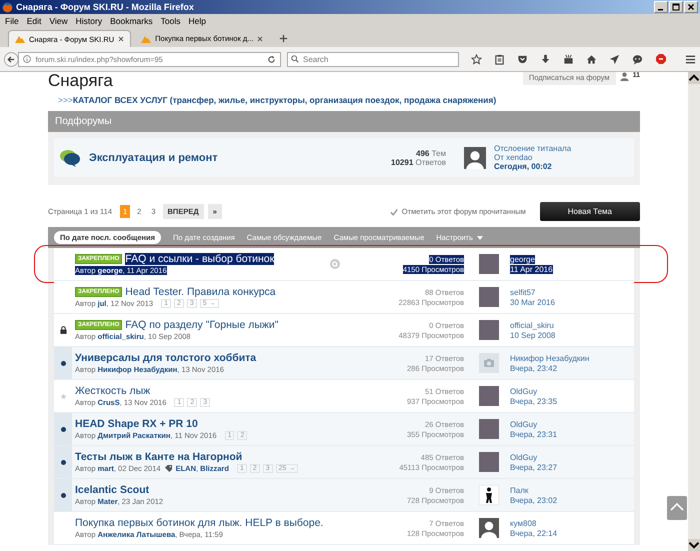 Image resolution: width=700 pixels, height=551 pixels. Describe the element at coordinates (545, 59) in the screenshot. I see `download-icon` at that location.